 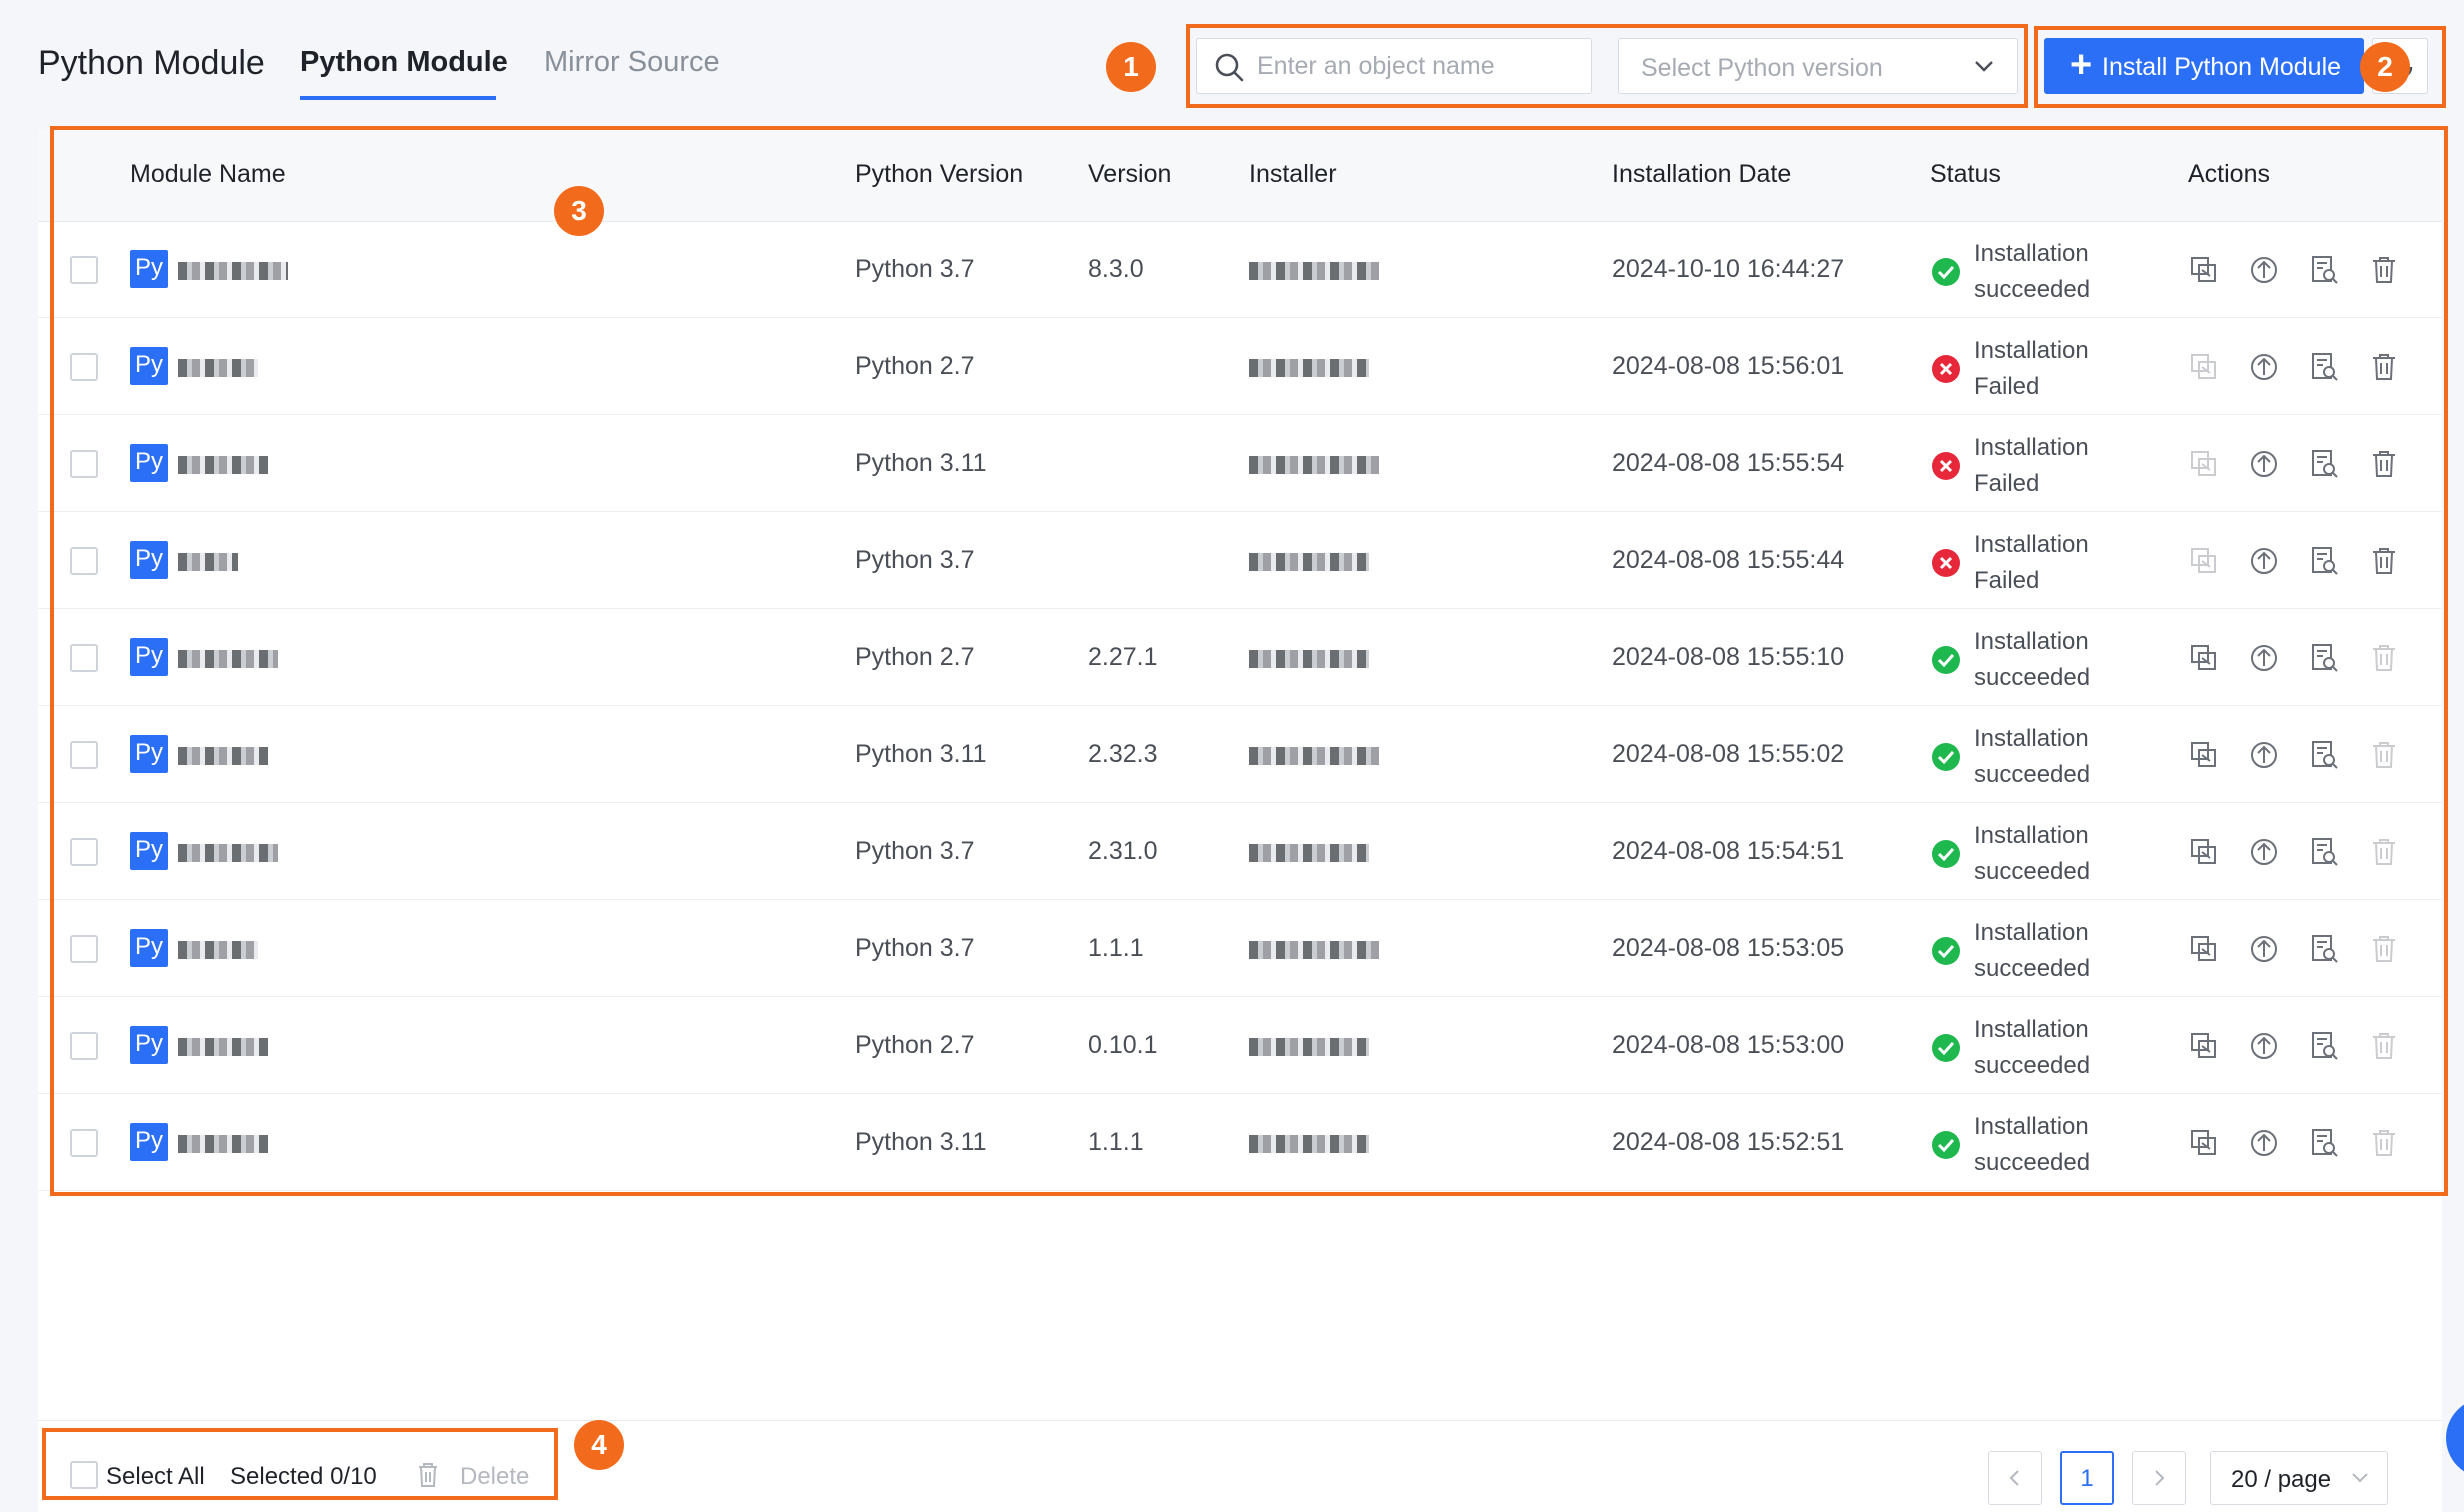 What do you see at coordinates (2360, 1478) in the screenshot?
I see `chevron-down-icon` at bounding box center [2360, 1478].